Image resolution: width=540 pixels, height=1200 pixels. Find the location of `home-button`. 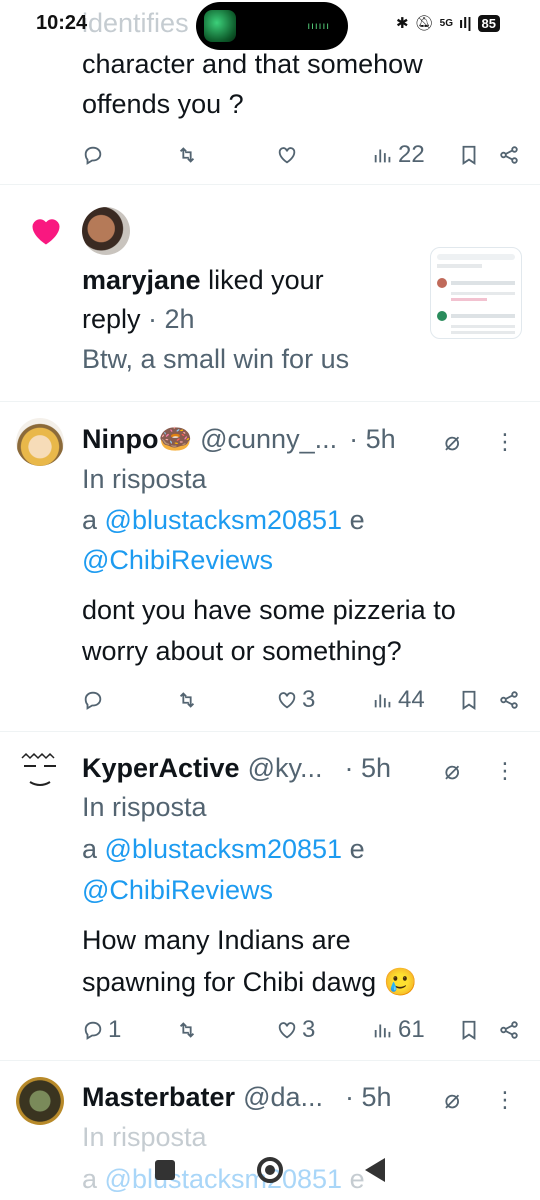

home-button is located at coordinates (270, 1170).